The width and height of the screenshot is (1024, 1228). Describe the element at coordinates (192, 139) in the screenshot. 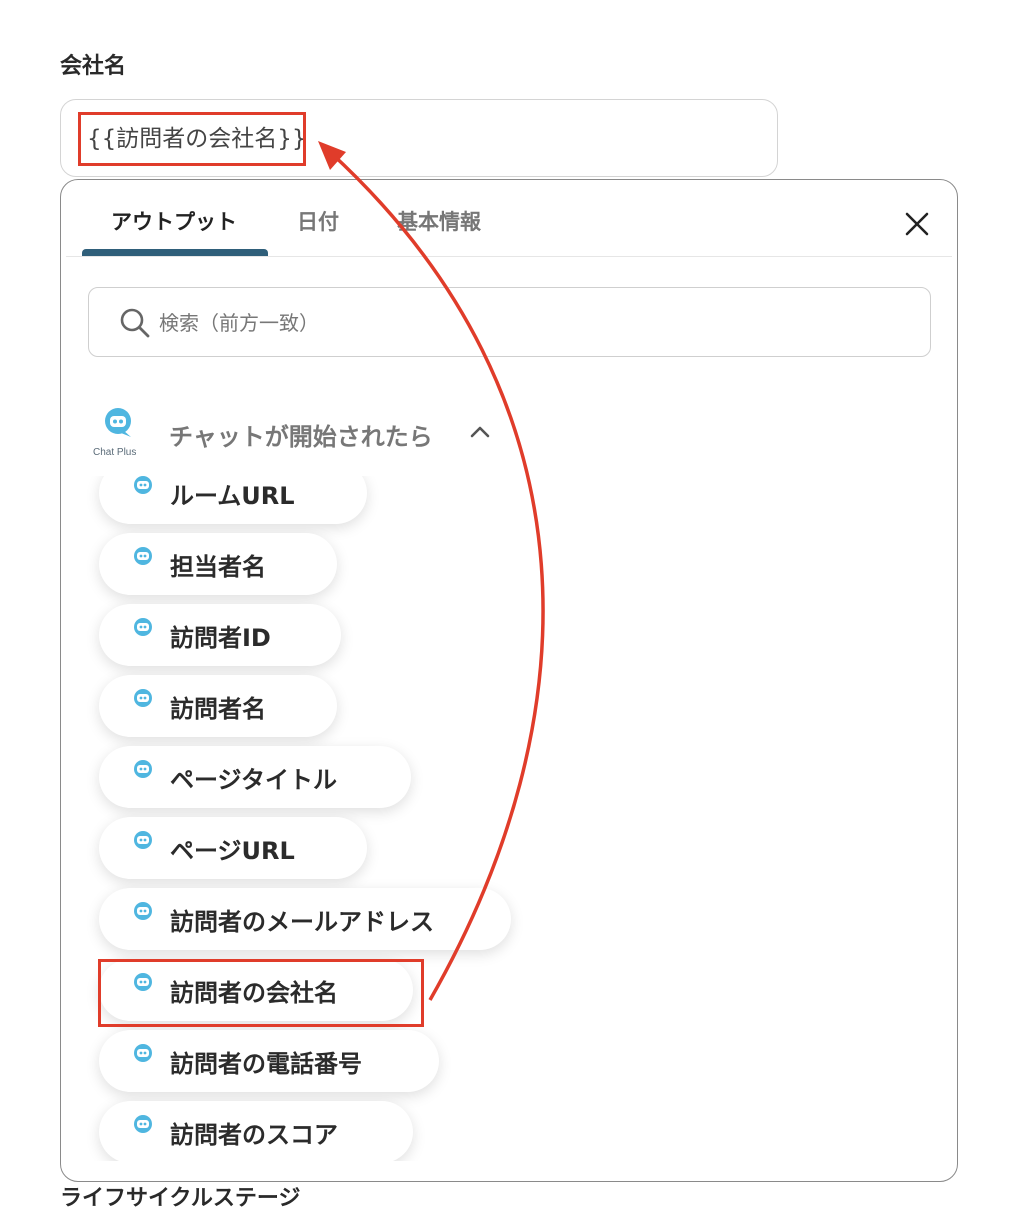

I see `field-value-token: {{訪問者の会社名}}` at that location.